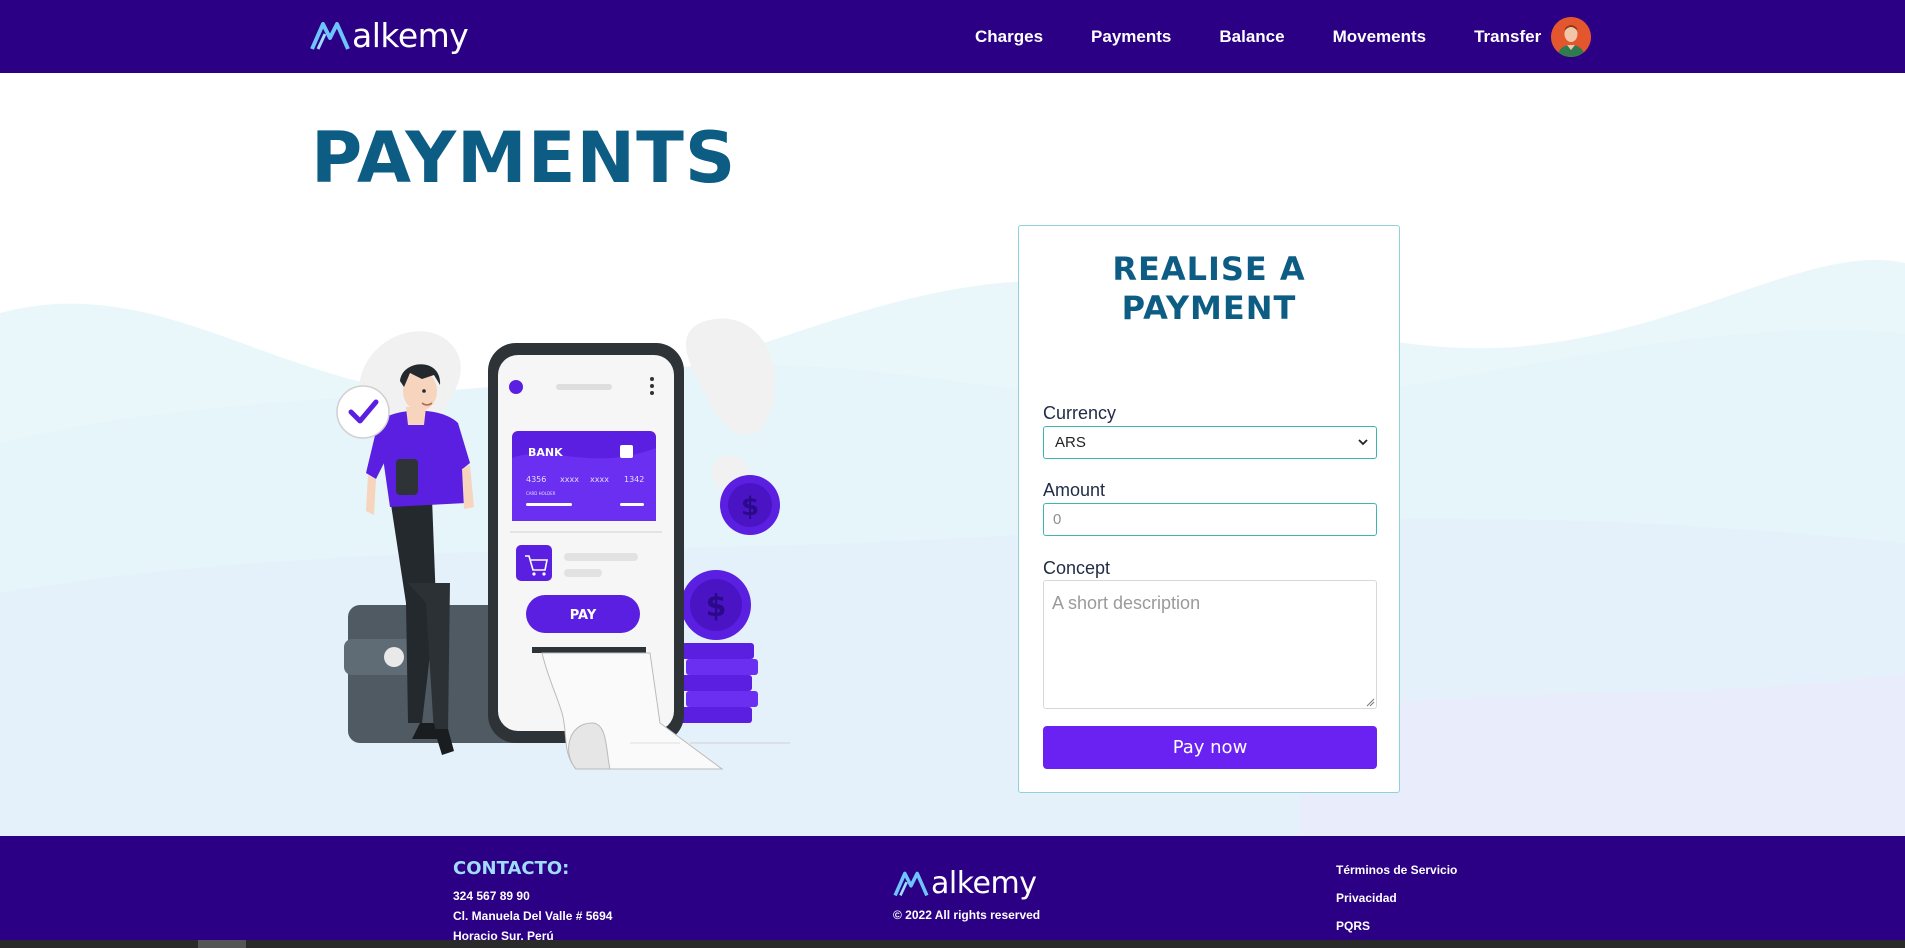  I want to click on pay-now-button: Pay now, so click(1210, 747).